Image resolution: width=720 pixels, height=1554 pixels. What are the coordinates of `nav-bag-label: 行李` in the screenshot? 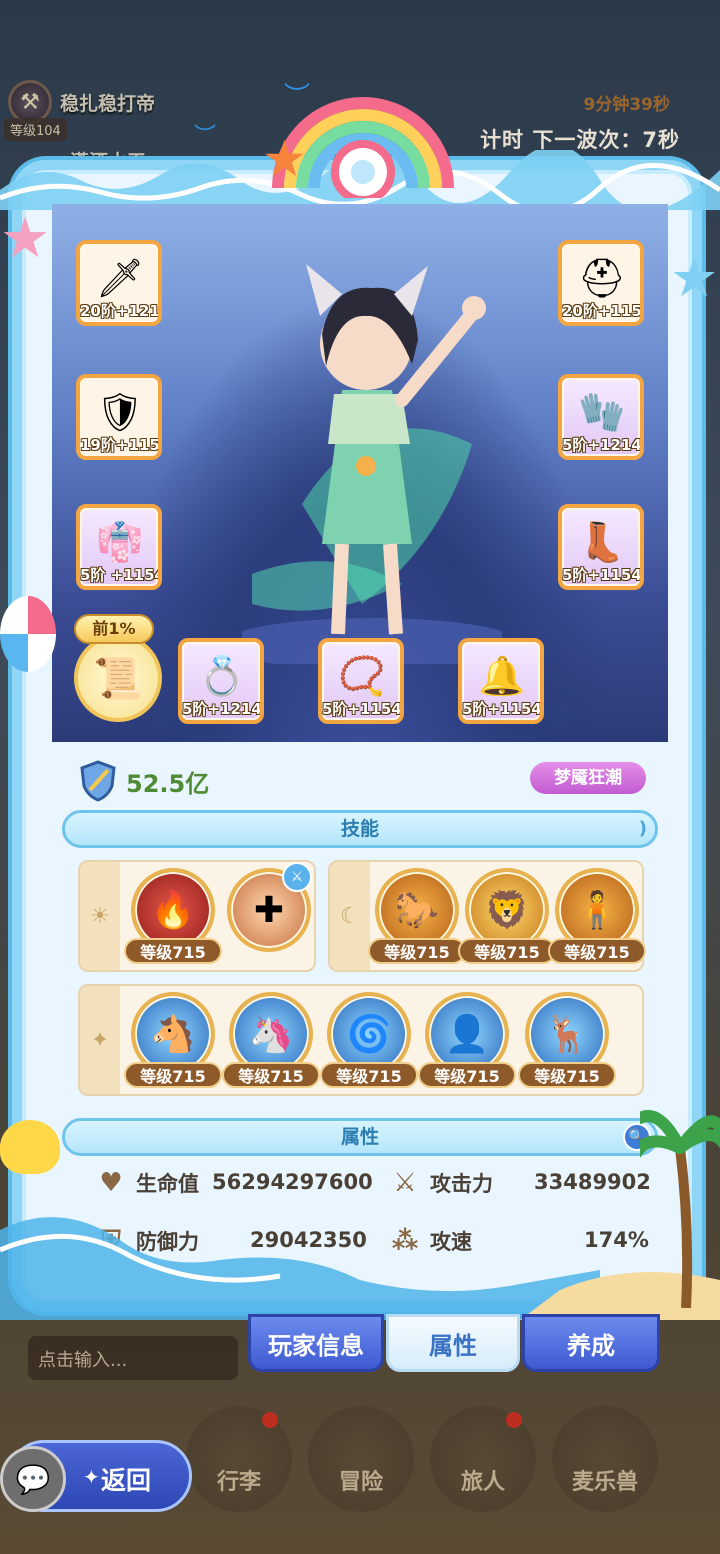 It's located at (238, 1482).